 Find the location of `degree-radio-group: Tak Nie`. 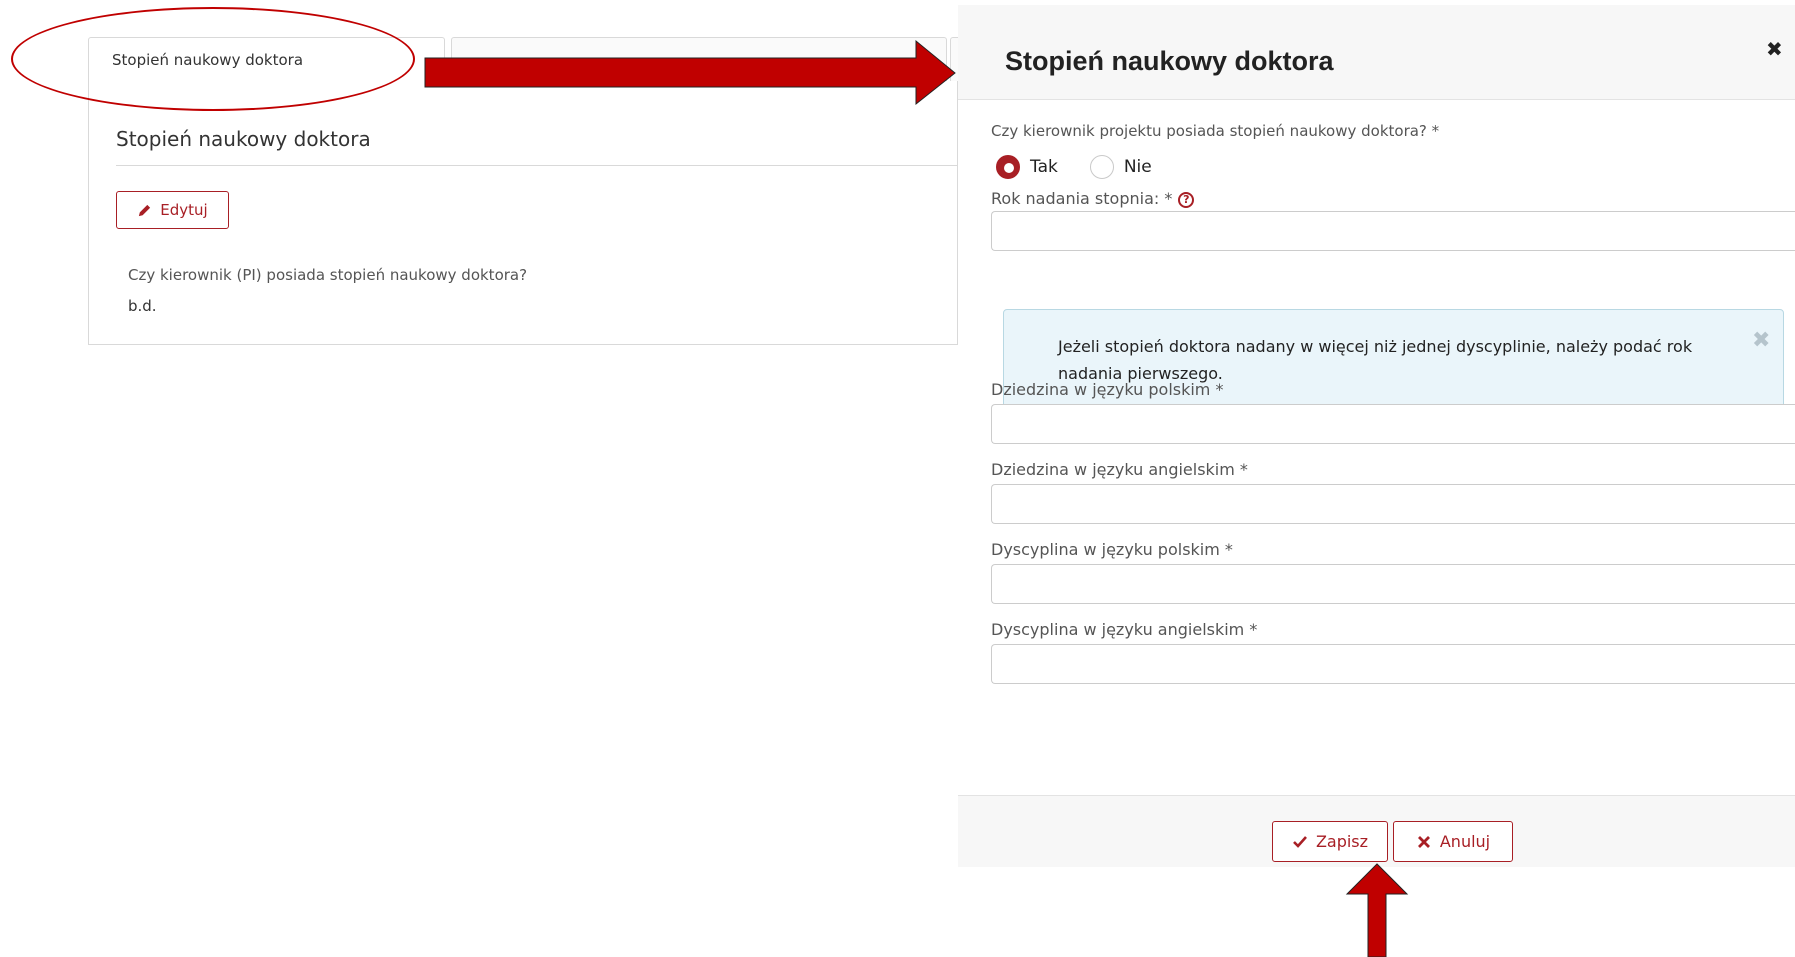

degree-radio-group: Tak Nie is located at coordinates (1090, 167).